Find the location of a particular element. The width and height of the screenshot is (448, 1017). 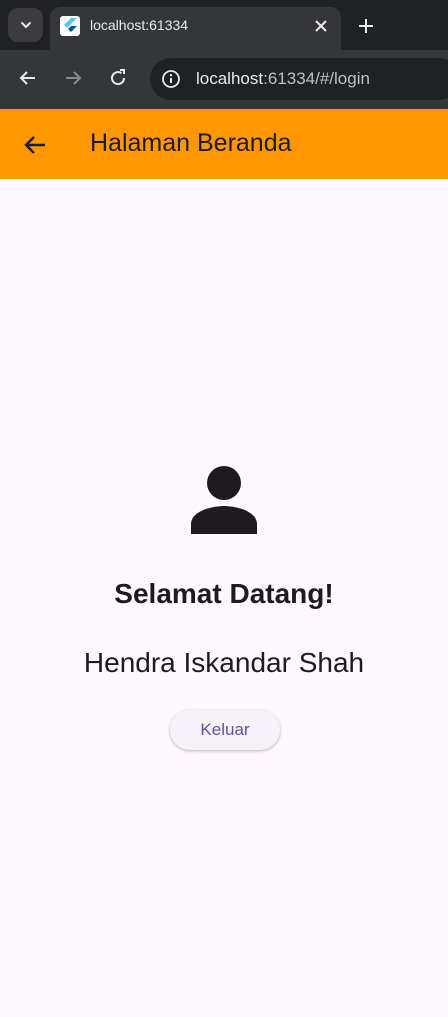

app-back-button is located at coordinates (35, 145).